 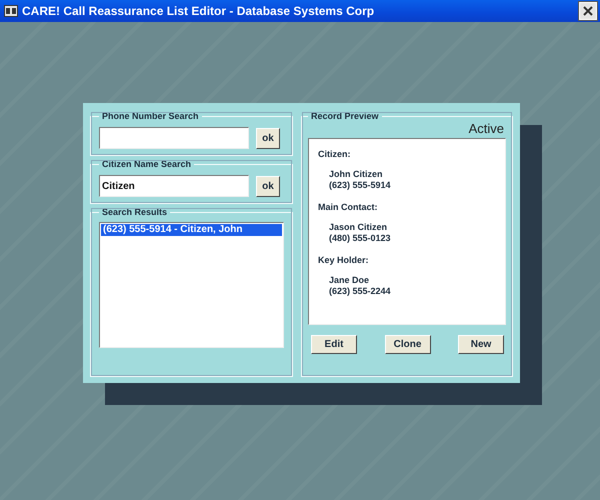 I want to click on action-button: New, so click(x=481, y=344).